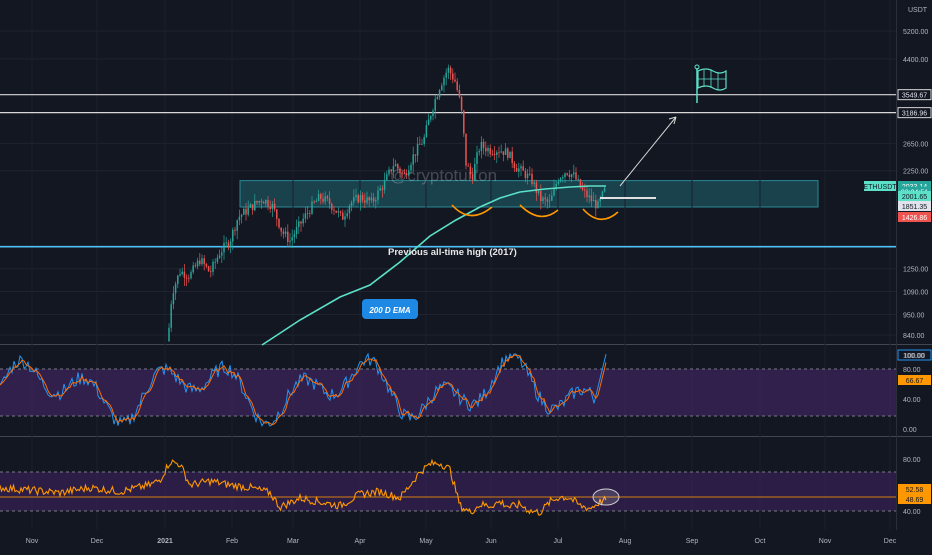 This screenshot has height=555, width=932. Describe the element at coordinates (914, 336) in the screenshot. I see `y-tick-label: 840.00` at that location.